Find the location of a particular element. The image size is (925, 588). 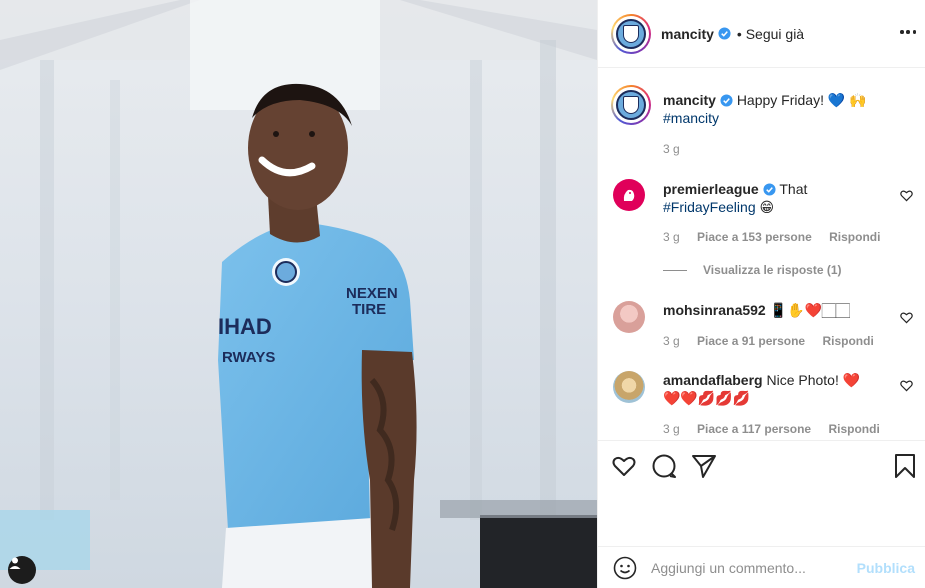

comment-emoji-row: ❤️❤️💋💋💋 is located at coordinates (707, 398).